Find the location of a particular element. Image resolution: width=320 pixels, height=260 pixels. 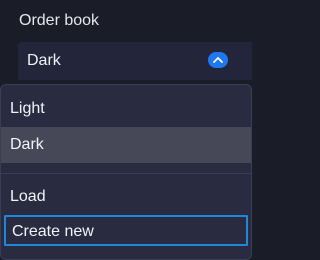

chevron-up-glyph is located at coordinates (218, 60).